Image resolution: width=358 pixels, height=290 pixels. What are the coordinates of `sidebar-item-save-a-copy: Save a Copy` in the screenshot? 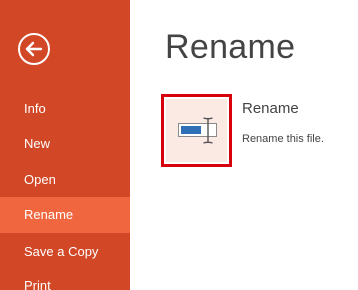 It's located at (65, 252).